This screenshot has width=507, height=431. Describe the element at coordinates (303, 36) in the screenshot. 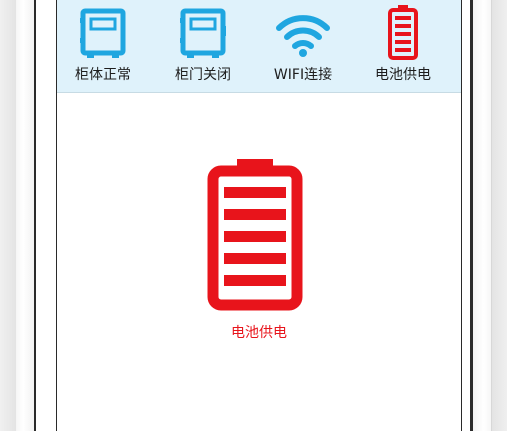

I see `wifi-icon` at that location.